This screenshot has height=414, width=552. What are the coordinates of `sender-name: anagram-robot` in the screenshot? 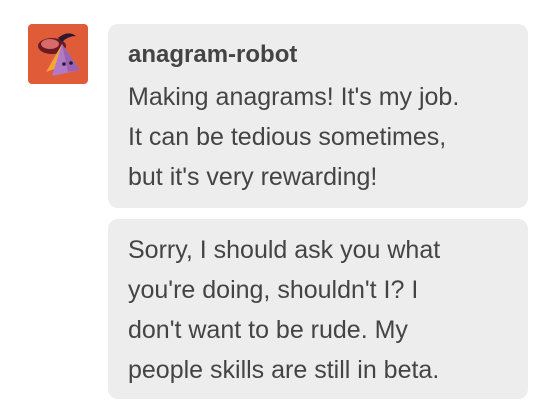 It's located at (318, 46).